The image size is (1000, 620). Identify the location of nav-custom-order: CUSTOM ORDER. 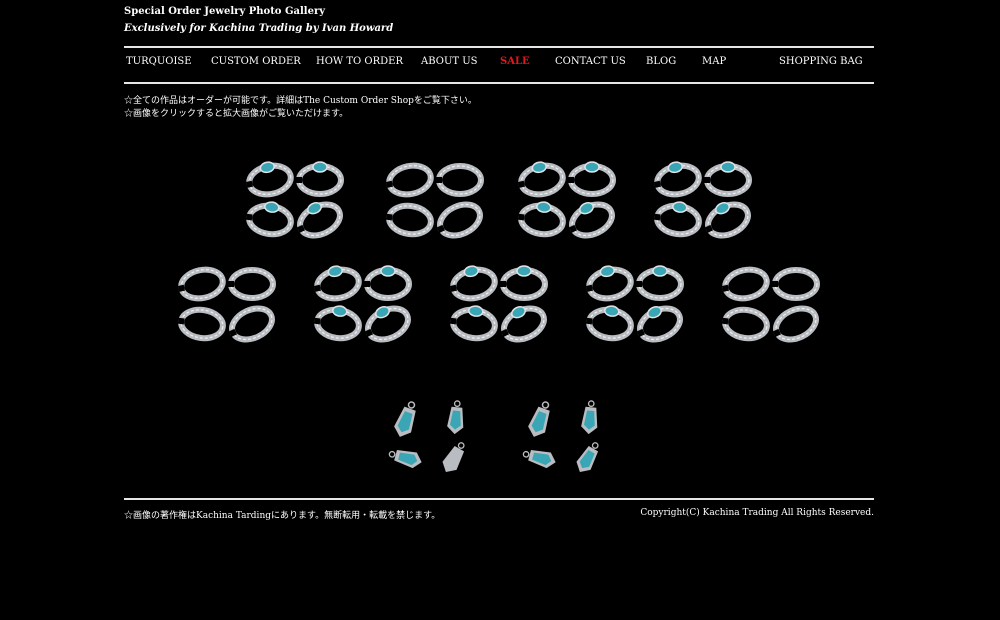
(256, 61).